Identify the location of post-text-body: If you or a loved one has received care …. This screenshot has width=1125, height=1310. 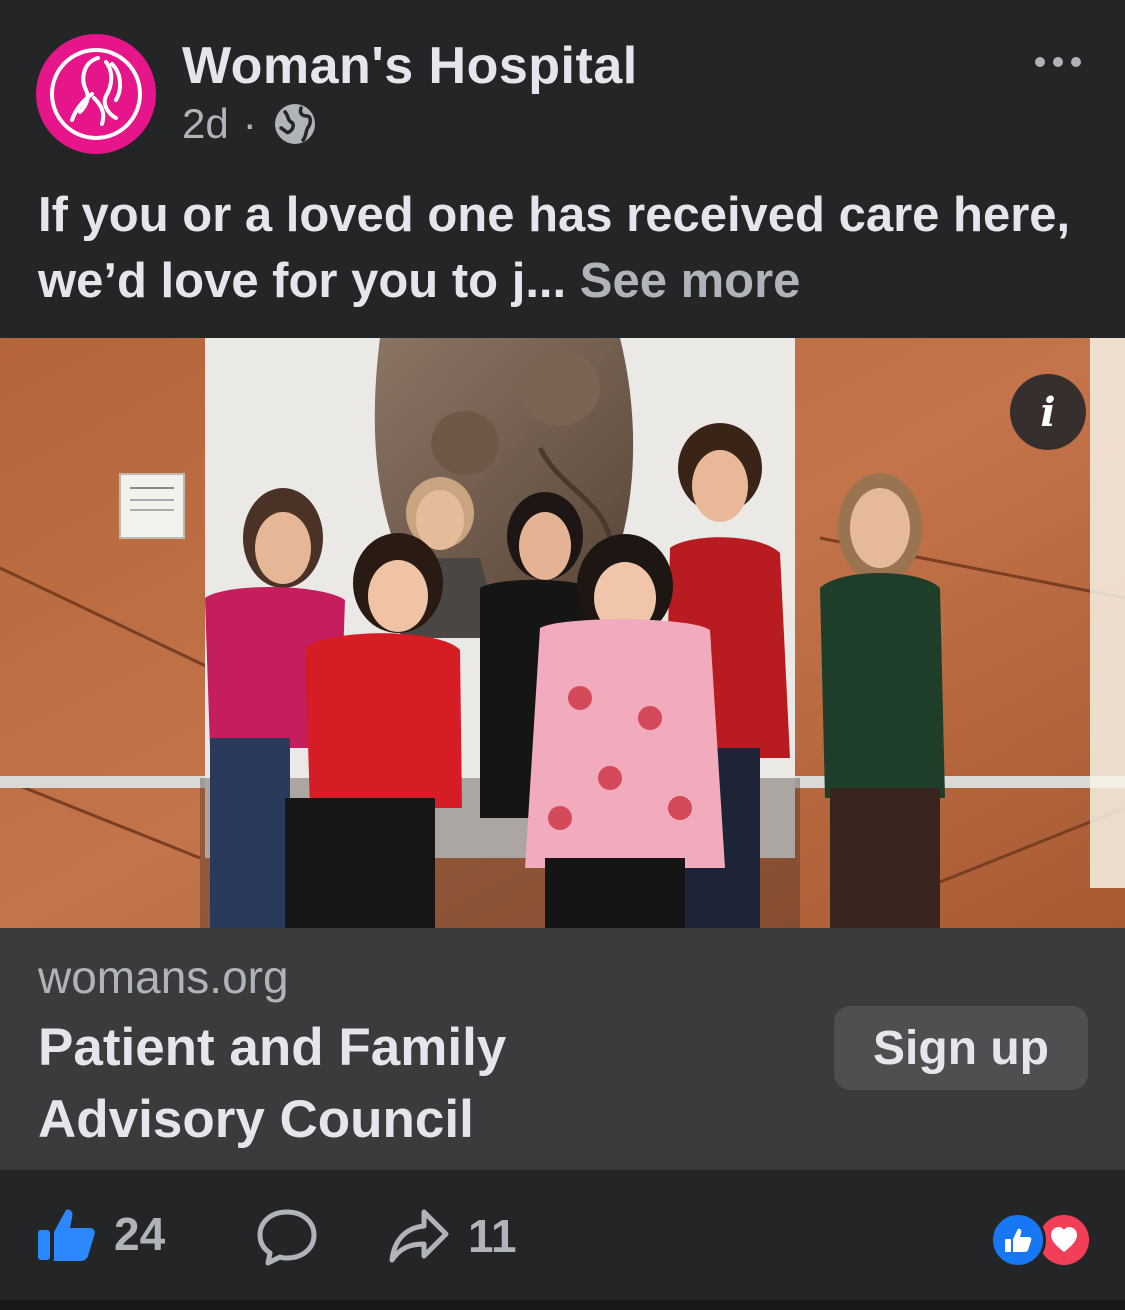
(554, 248).